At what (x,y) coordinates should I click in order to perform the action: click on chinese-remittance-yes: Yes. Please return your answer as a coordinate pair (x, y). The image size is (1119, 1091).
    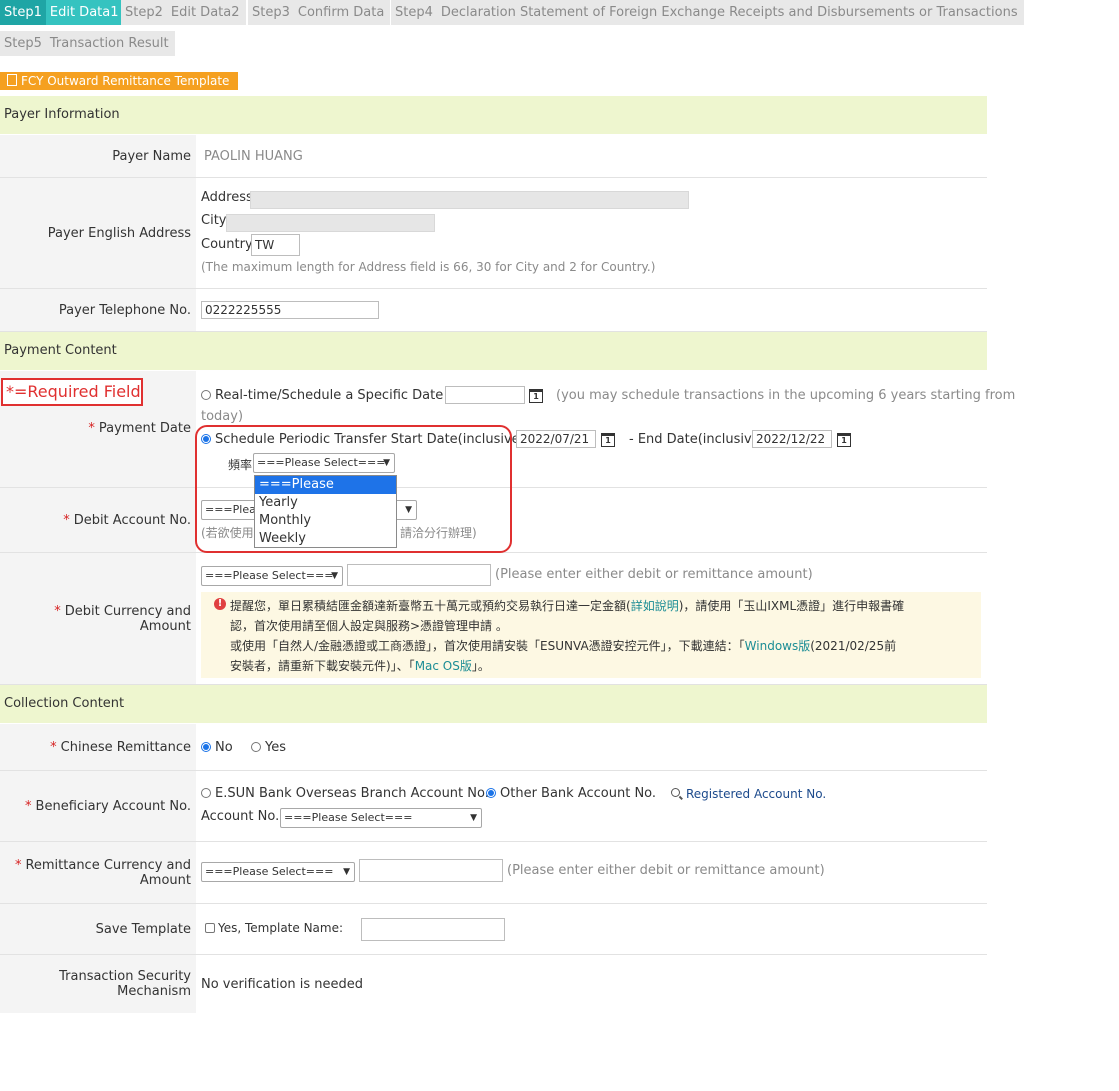
    Looking at the image, I should click on (268, 747).